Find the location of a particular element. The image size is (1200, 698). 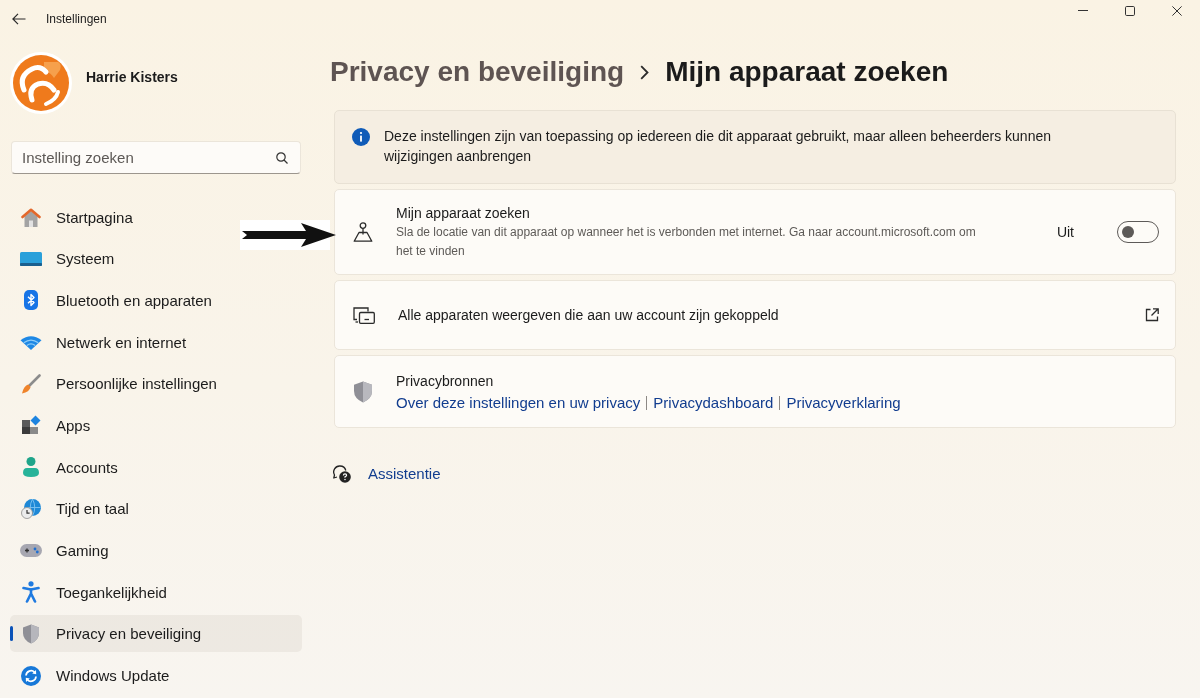

apps-grid-icon is located at coordinates (31, 425).